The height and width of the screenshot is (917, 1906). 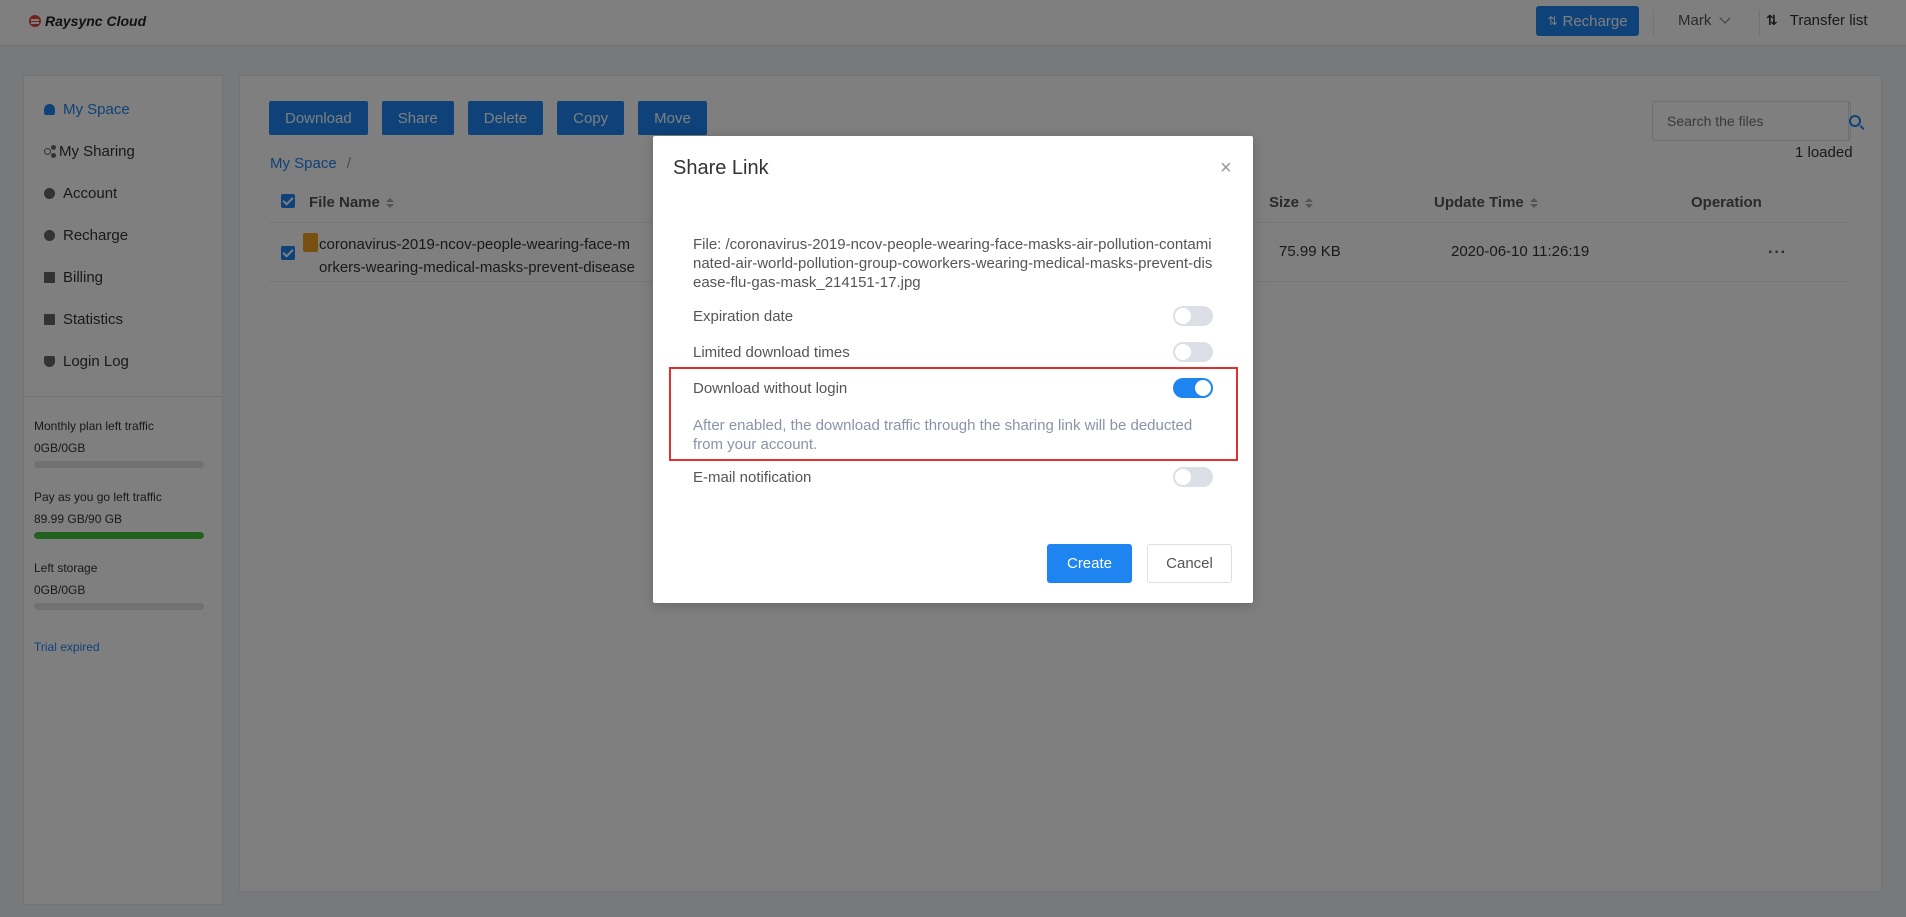 I want to click on create-button: Create, so click(x=1089, y=563).